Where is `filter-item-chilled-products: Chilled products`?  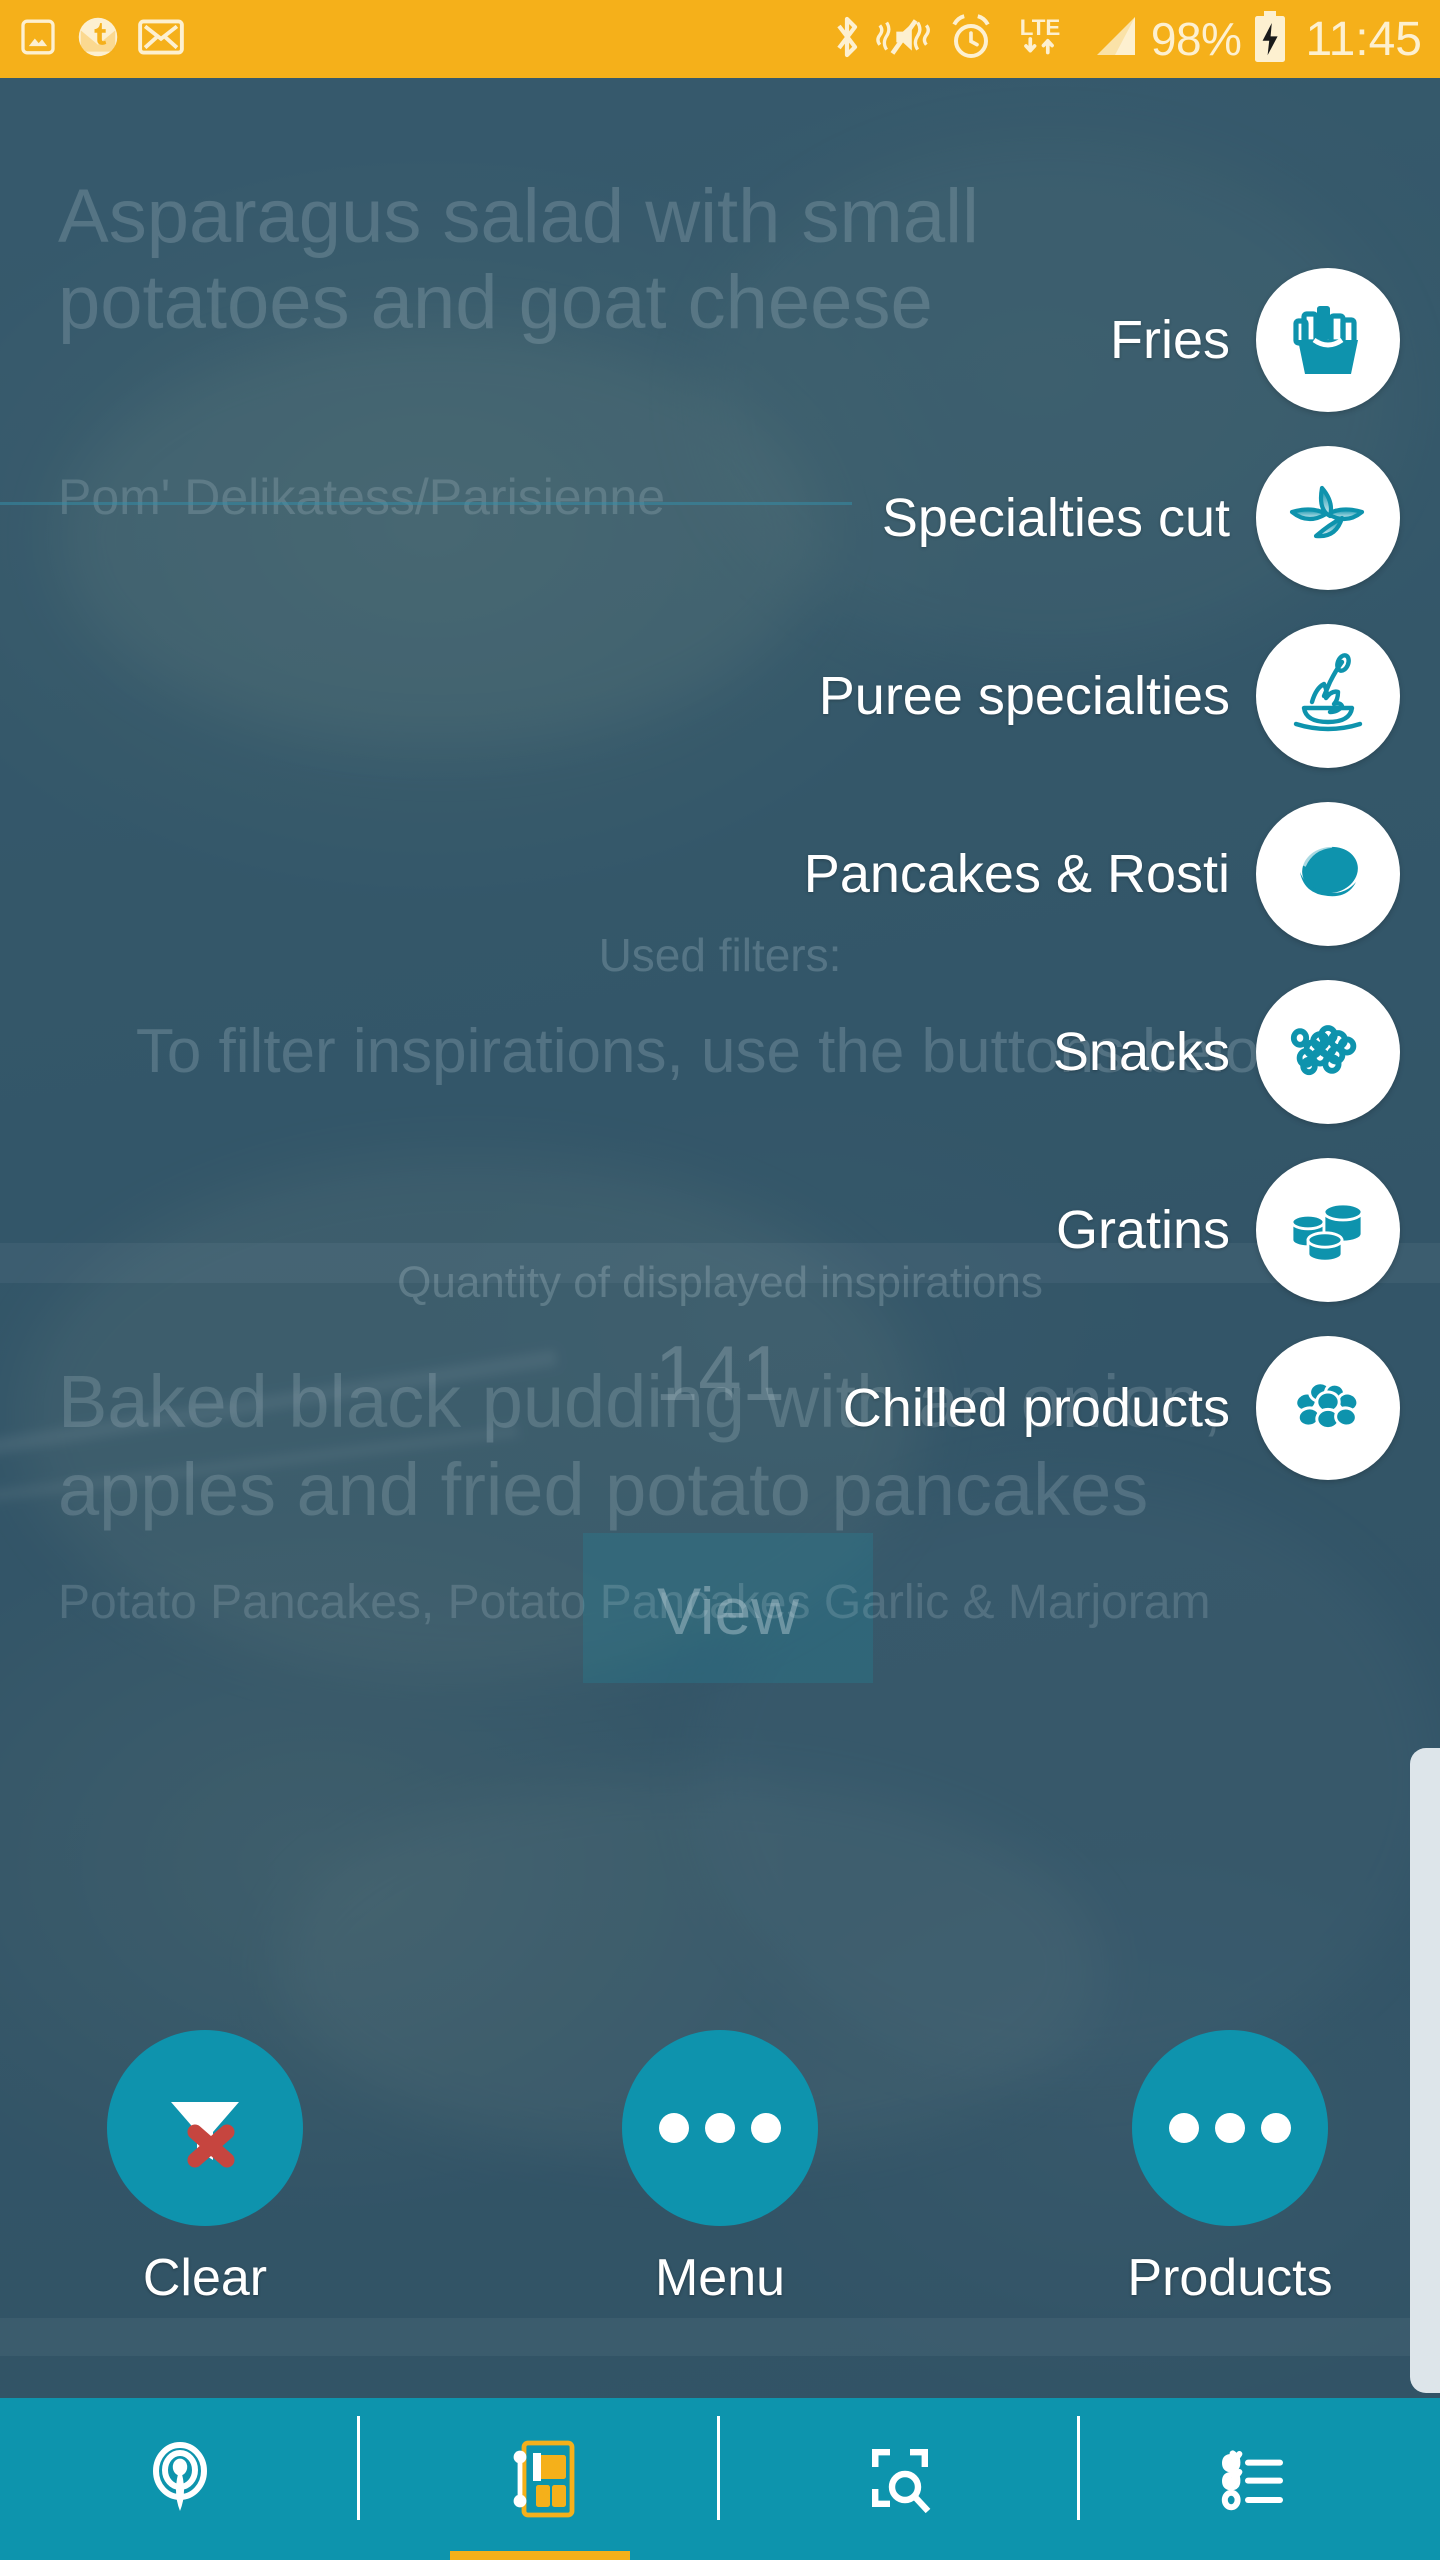
filter-item-chilled-products: Chilled products is located at coordinates (1121, 1408).